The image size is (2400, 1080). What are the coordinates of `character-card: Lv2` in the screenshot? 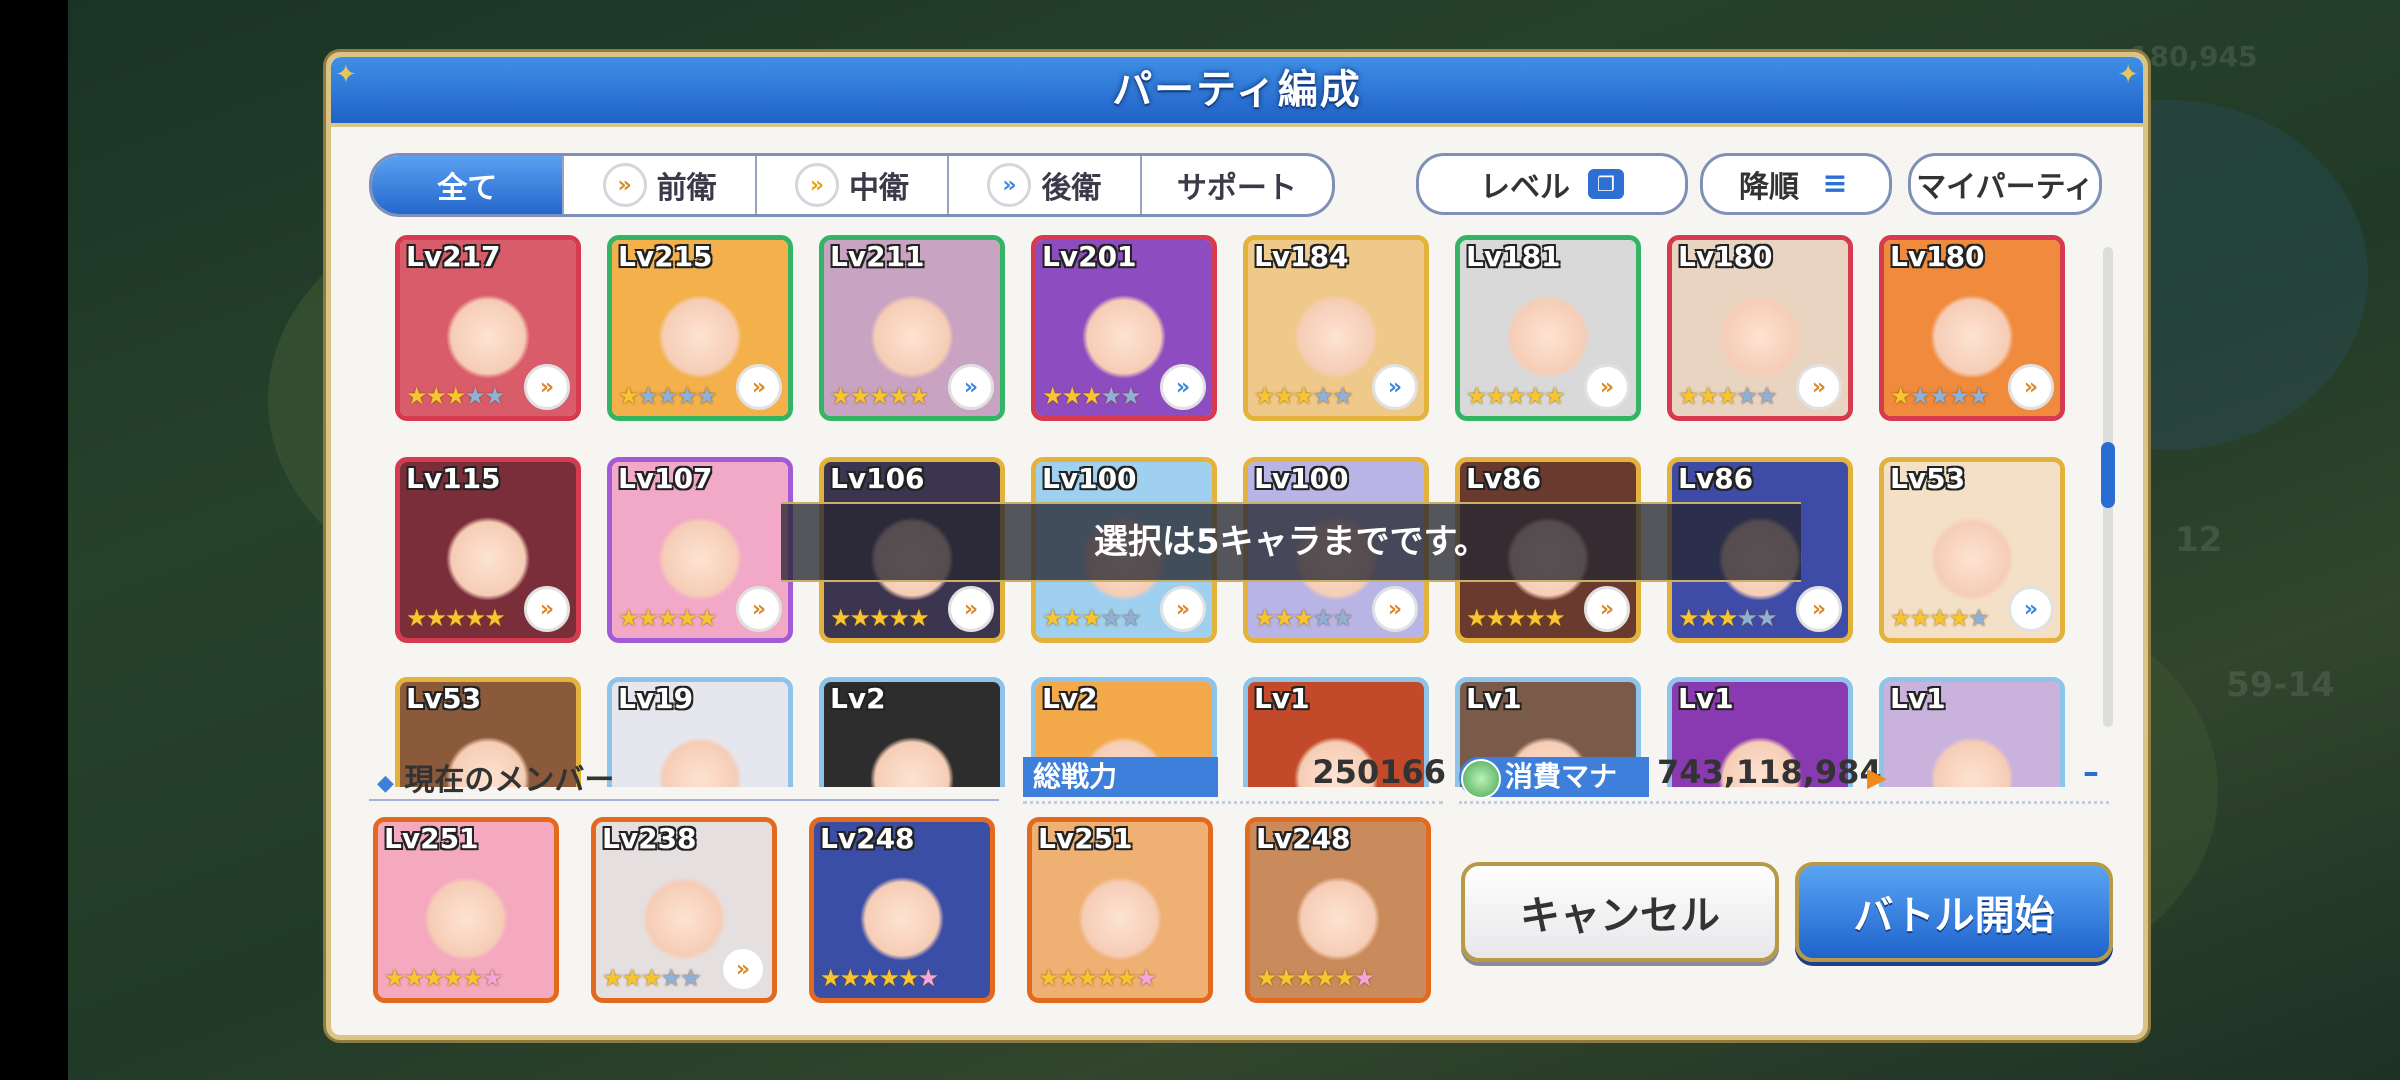 It's located at (912, 732).